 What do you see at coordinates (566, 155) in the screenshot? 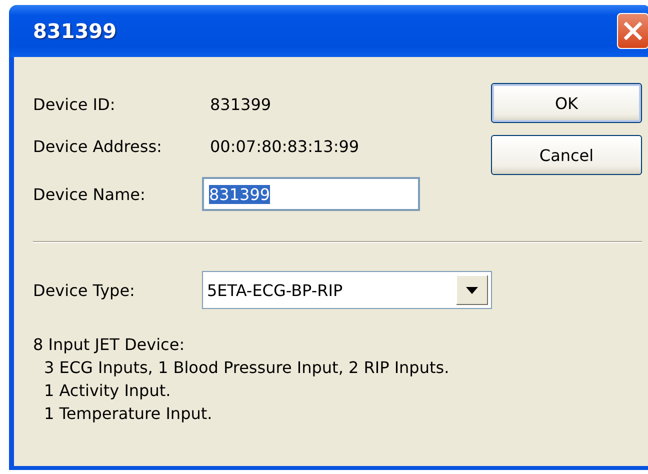
I see `cancel-button: Cancel` at bounding box center [566, 155].